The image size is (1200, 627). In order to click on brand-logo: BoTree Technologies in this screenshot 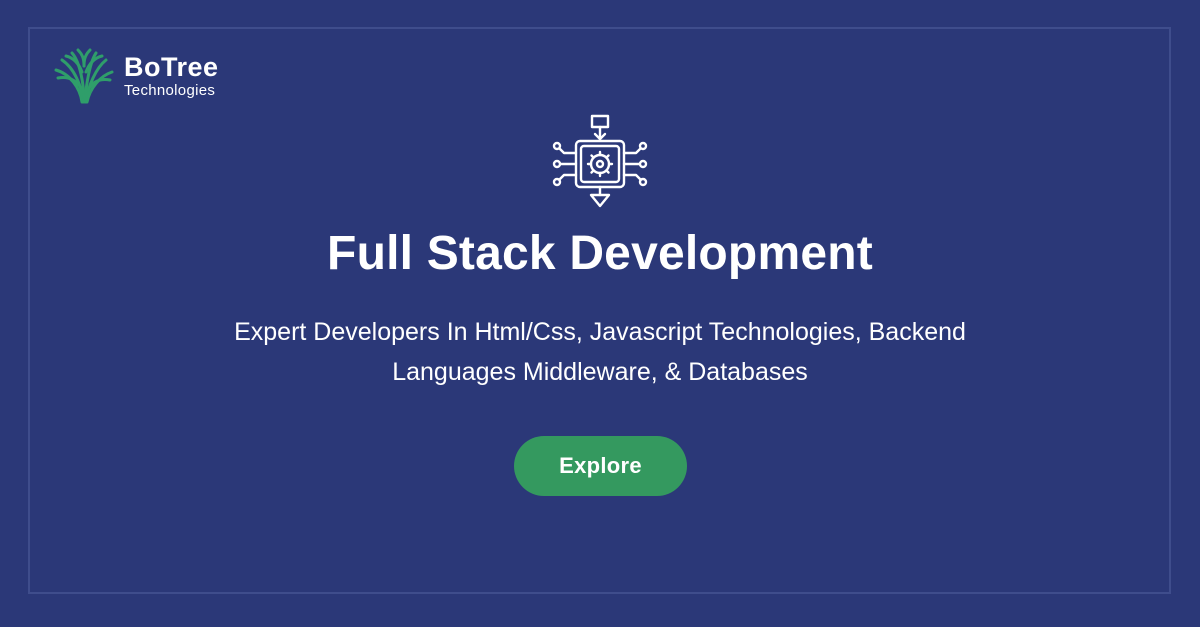, I will do `click(135, 76)`.